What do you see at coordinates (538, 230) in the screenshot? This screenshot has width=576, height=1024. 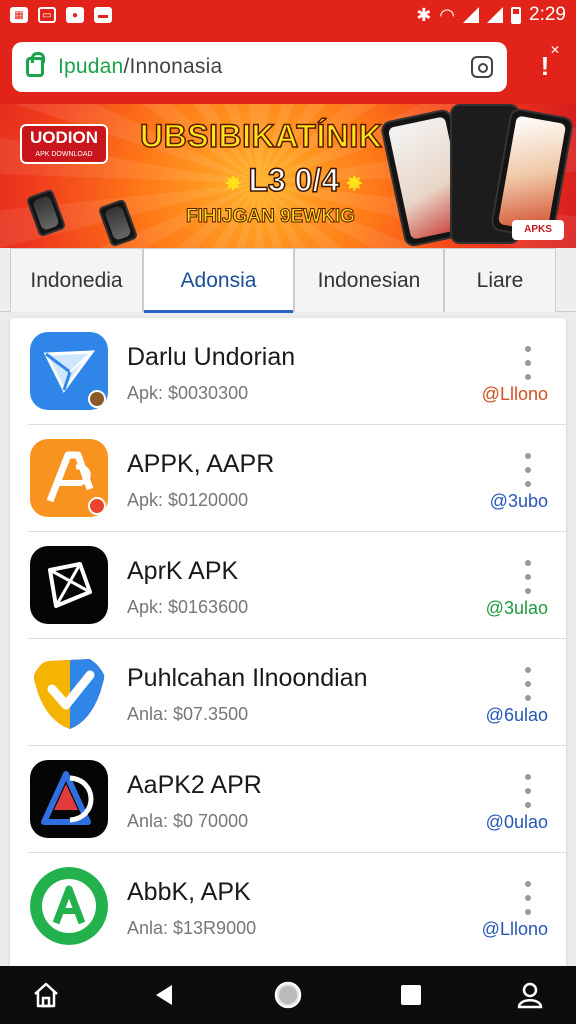 I see `banner-corner-badge: APKS` at bounding box center [538, 230].